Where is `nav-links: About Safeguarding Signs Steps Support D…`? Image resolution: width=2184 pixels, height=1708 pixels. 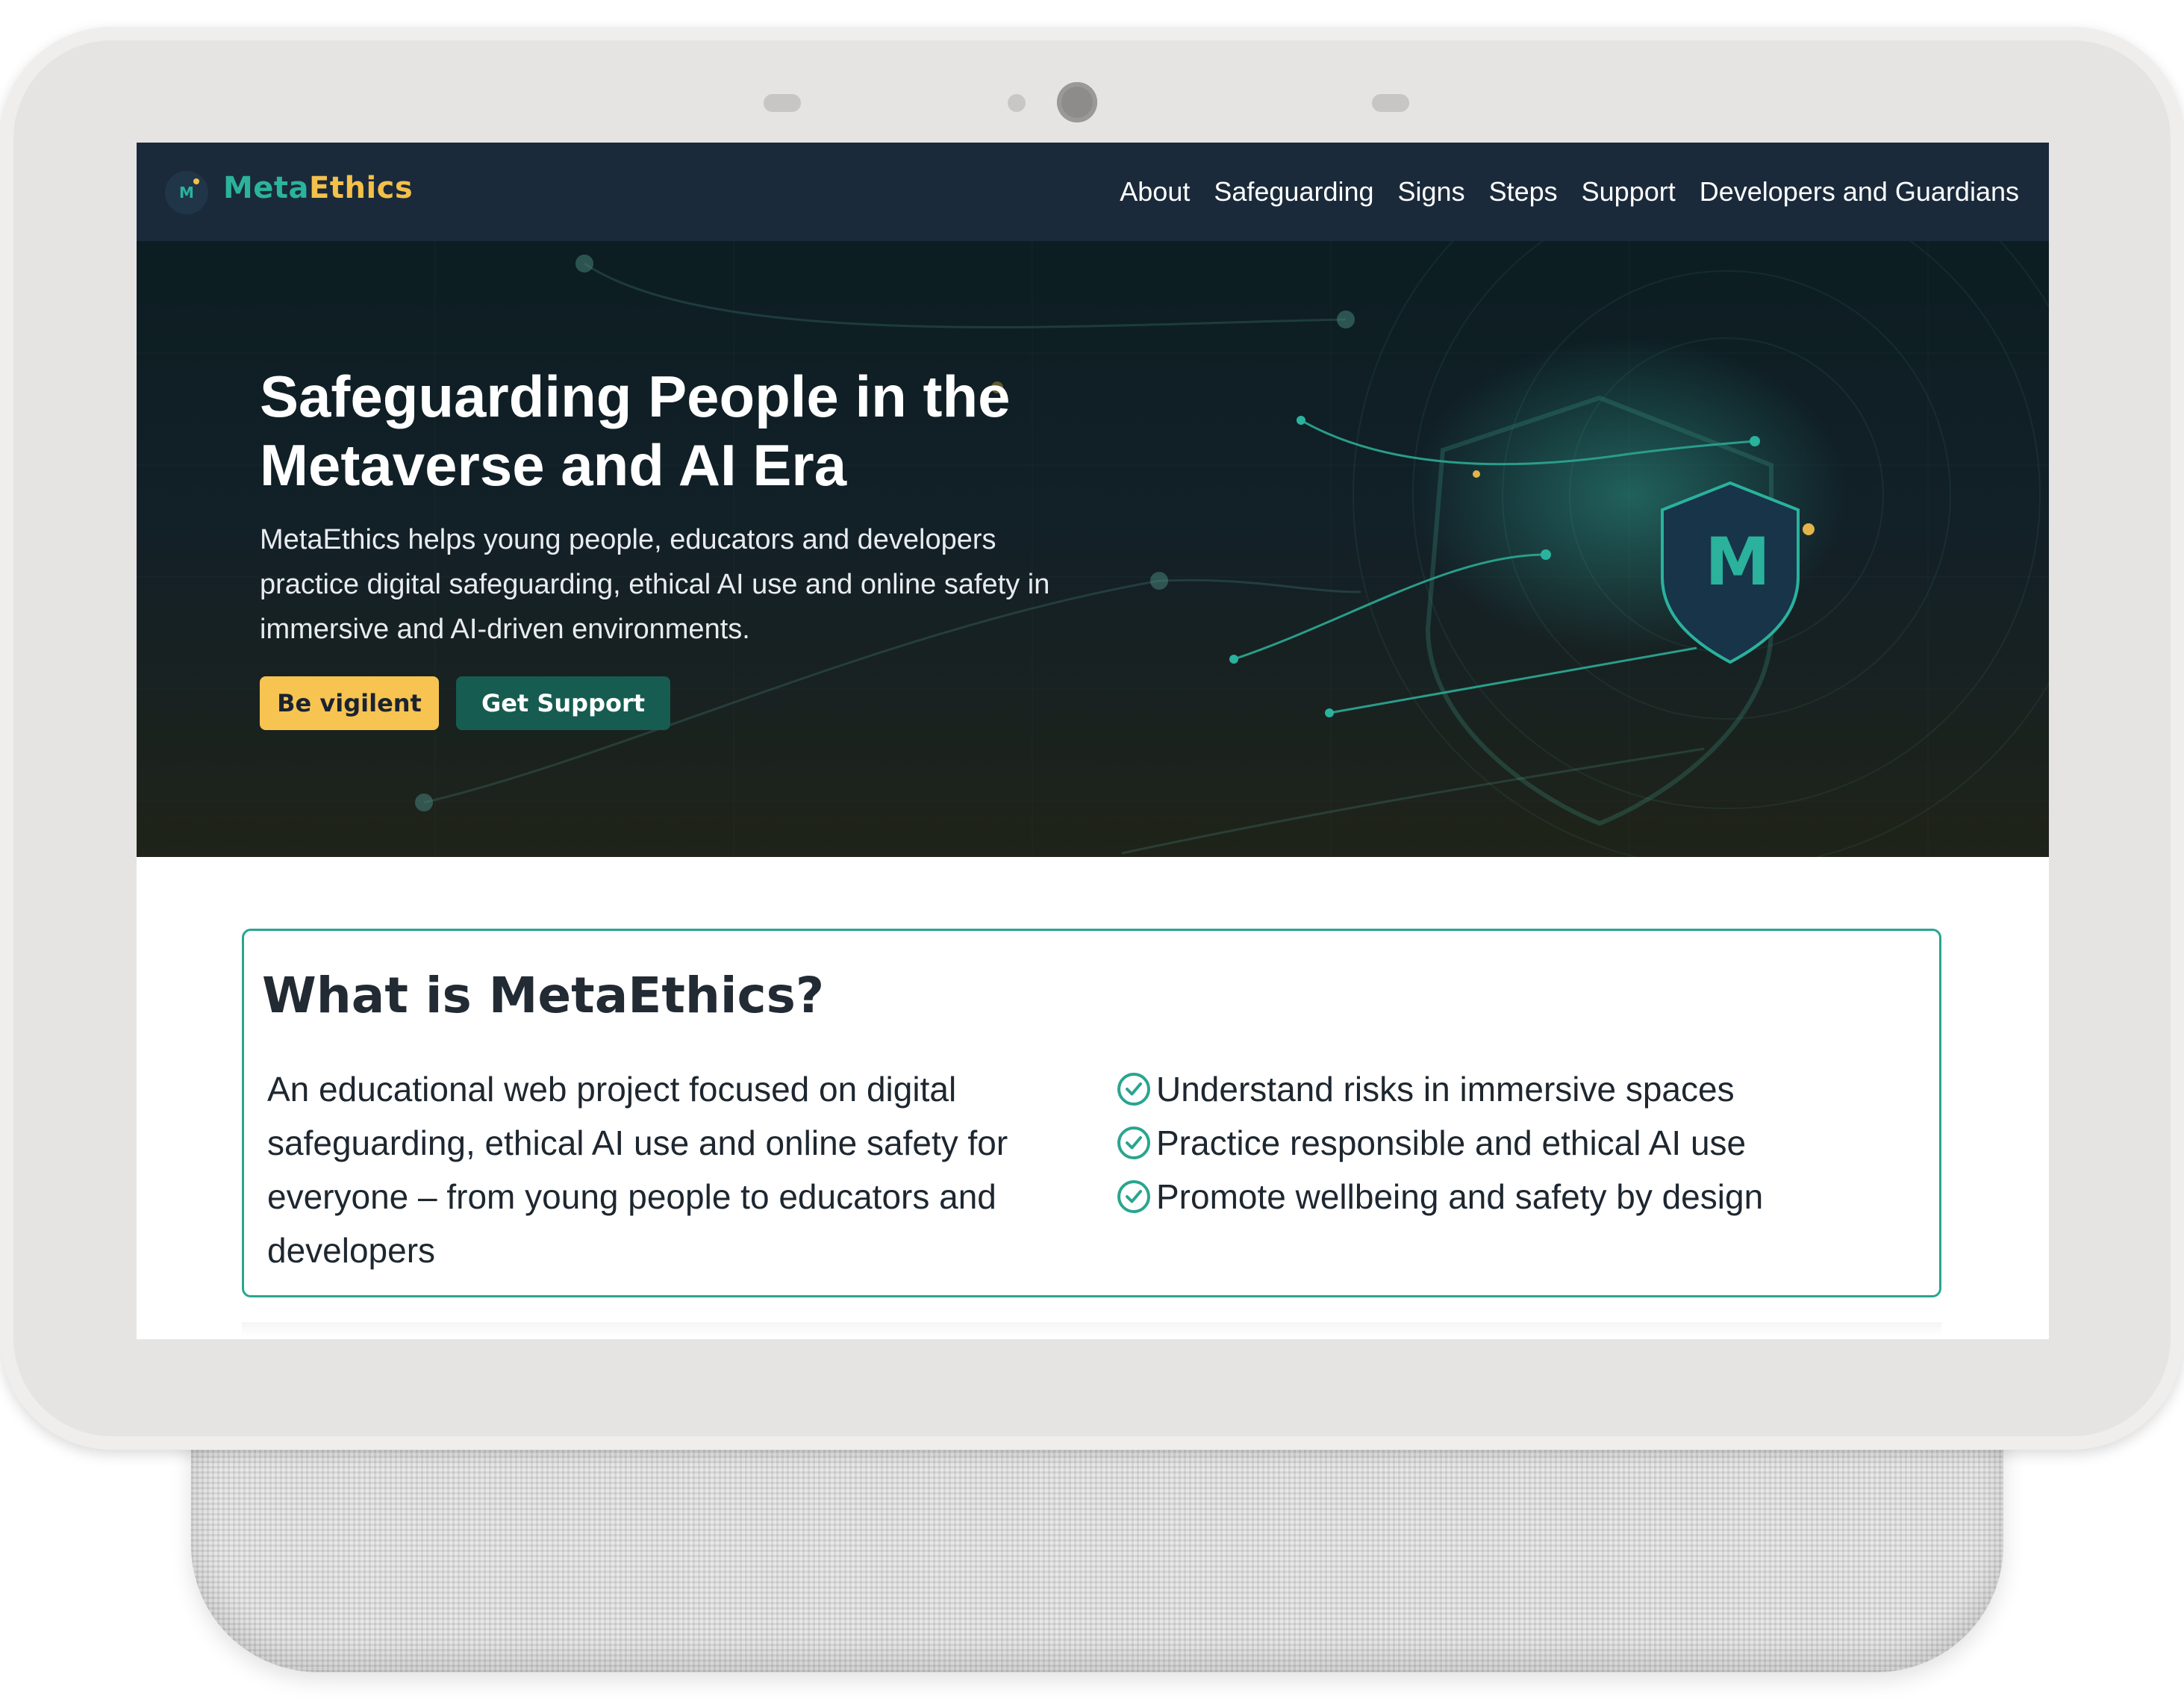
nav-links: About Safeguarding Signs Steps Support D… is located at coordinates (1569, 192).